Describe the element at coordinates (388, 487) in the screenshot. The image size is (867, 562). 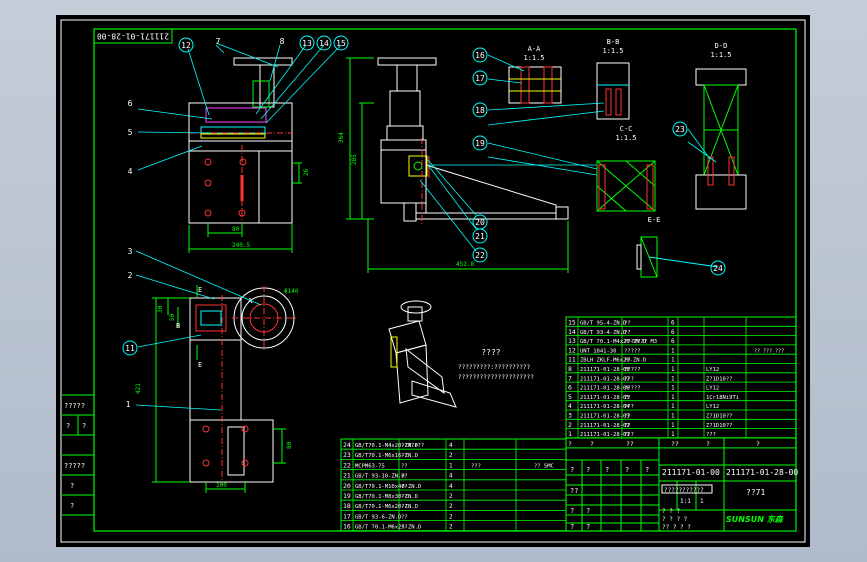
I see `bom-code: GB/T70.1-M10x40-ZN.D` at that location.